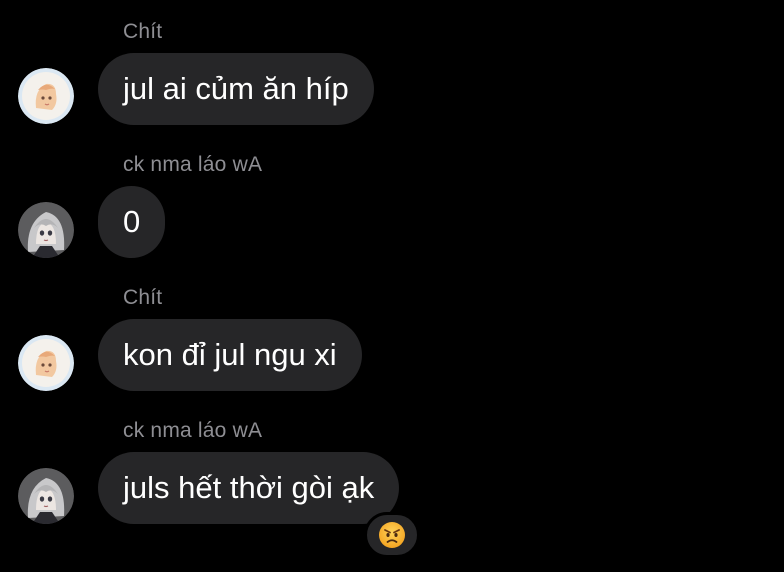 This screenshot has height=572, width=784. I want to click on message-text: juls hết thời gòi ạk, so click(249, 487).